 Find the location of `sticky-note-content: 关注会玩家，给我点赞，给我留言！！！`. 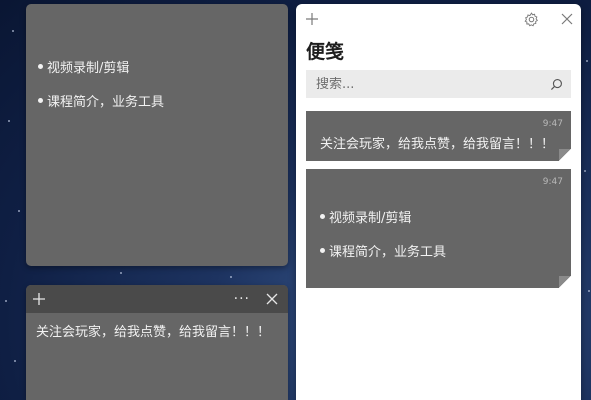

sticky-note-content: 关注会玩家，给我点赞，给我留言！！！ is located at coordinates (157, 330).